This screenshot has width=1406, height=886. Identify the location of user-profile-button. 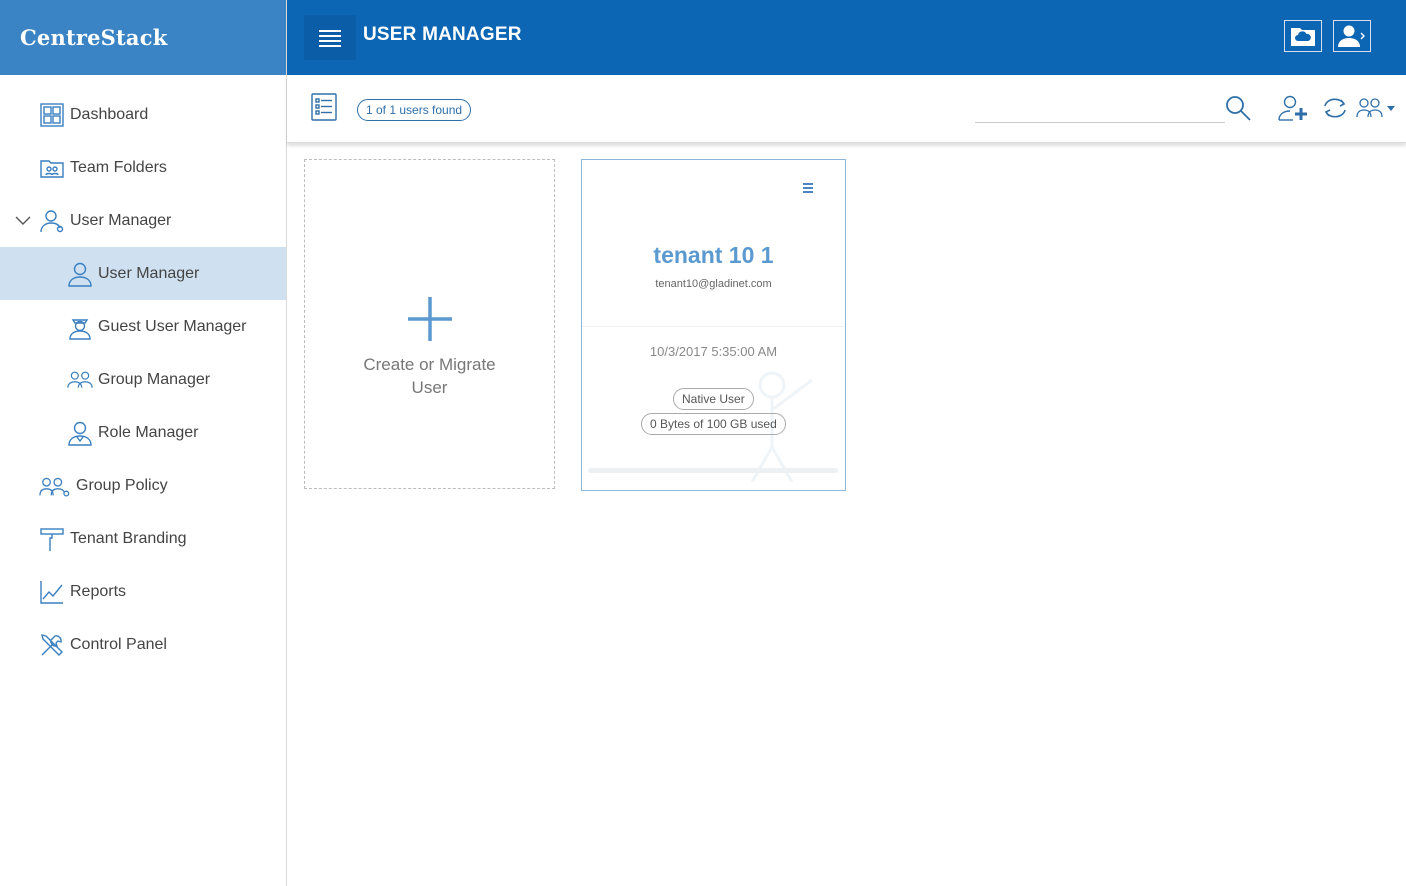
(1352, 36).